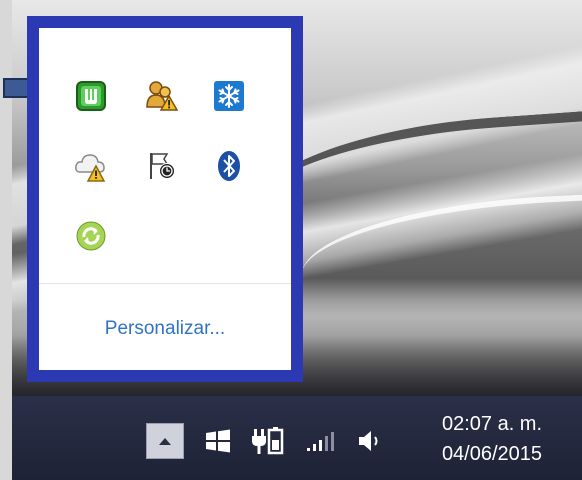 Image resolution: width=582 pixels, height=480 pixels. Describe the element at coordinates (218, 441) in the screenshot. I see `windows-flag-icon` at that location.